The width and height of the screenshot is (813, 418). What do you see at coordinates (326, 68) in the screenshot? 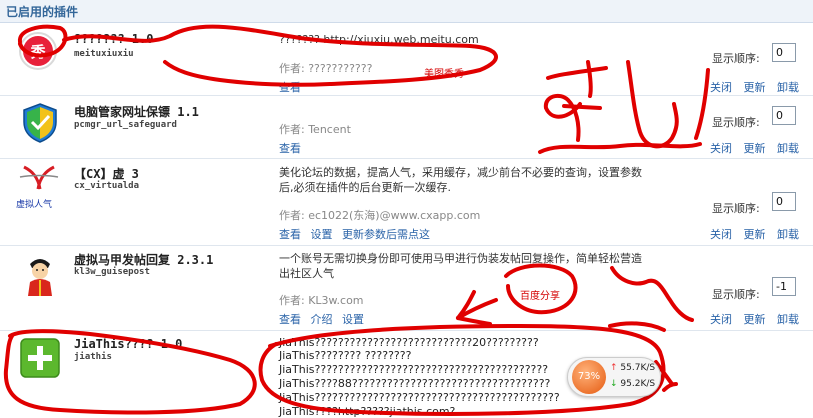
I see `plugin-author: 作者: ???????????` at bounding box center [326, 68].